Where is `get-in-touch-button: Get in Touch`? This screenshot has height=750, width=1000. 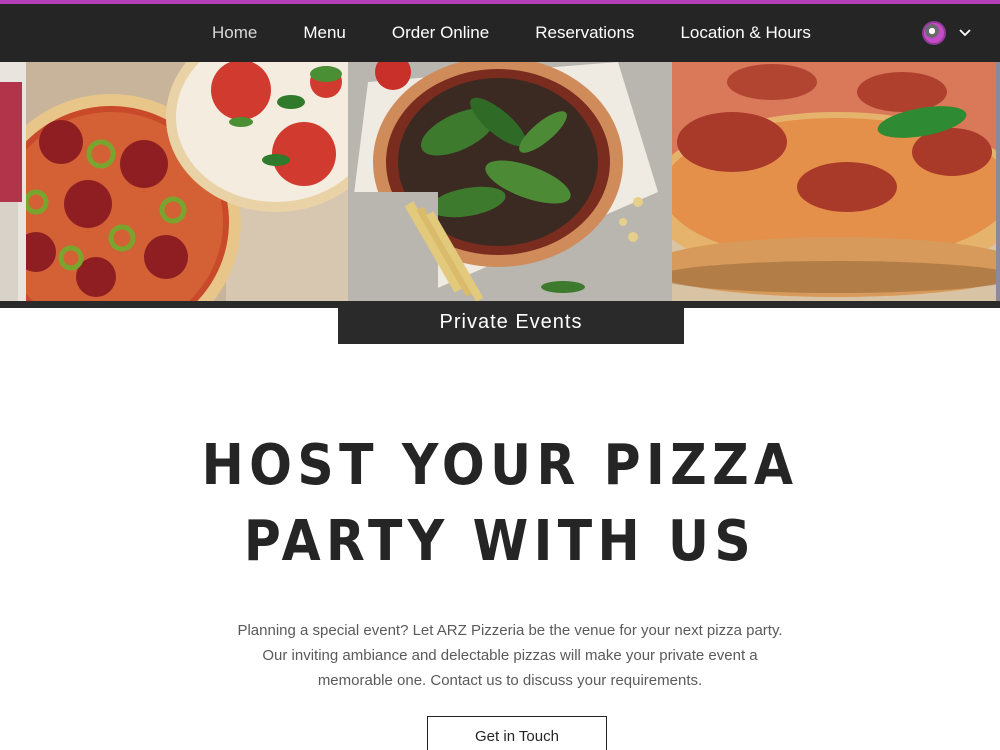 get-in-touch-button: Get in Touch is located at coordinates (517, 733).